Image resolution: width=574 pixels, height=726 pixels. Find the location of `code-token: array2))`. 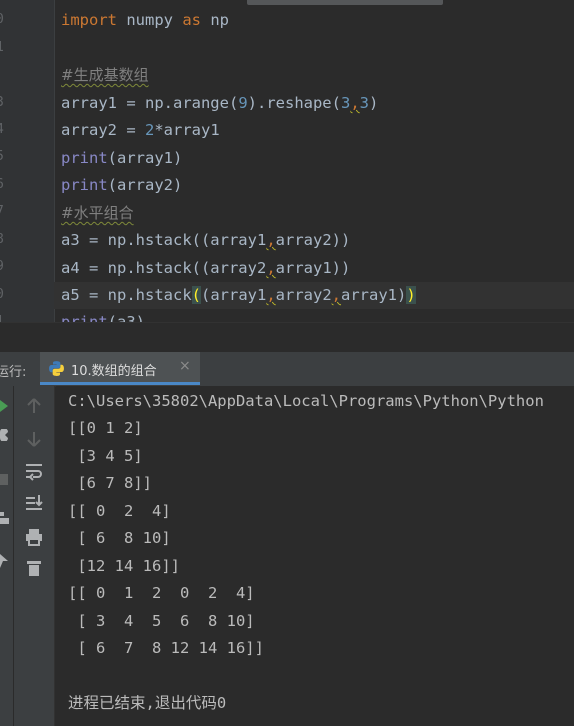

code-token: array2)) is located at coordinates (313, 240).